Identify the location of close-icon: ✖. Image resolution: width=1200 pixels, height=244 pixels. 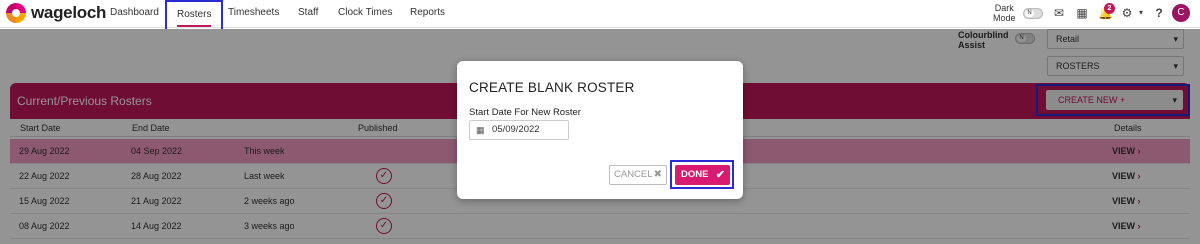
(657, 174).